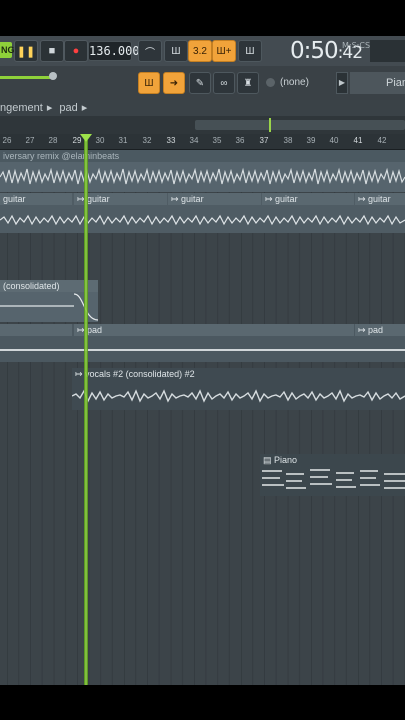 This screenshot has width=405, height=720. I want to click on pad-track-clips: ↦ pad ↦ pad, so click(202, 343).